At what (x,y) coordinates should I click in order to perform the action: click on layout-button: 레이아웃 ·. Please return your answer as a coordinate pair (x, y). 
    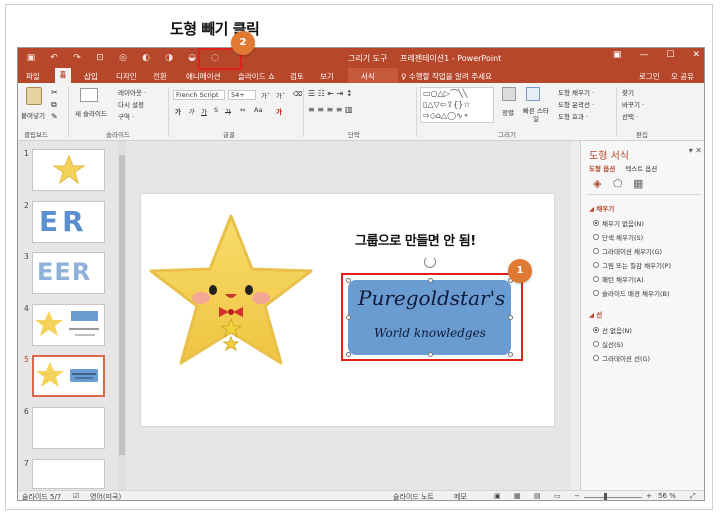
    Looking at the image, I should click on (132, 92).